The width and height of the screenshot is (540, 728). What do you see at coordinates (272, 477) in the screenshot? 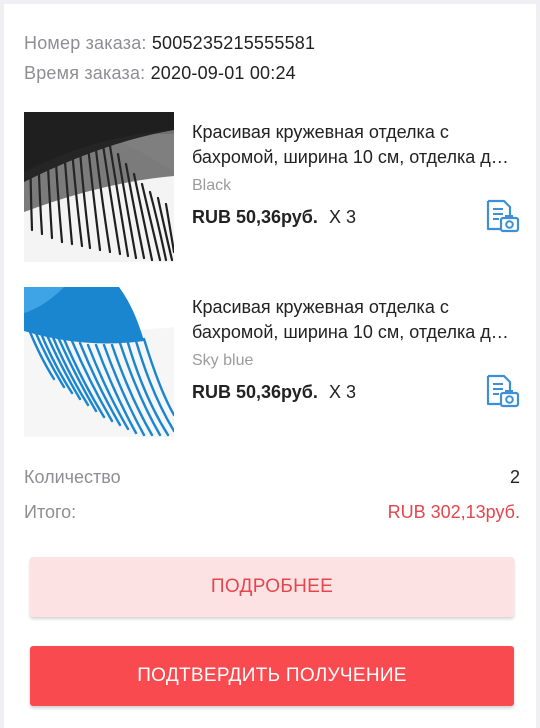
I see `quantity-row: Количество 2` at bounding box center [272, 477].